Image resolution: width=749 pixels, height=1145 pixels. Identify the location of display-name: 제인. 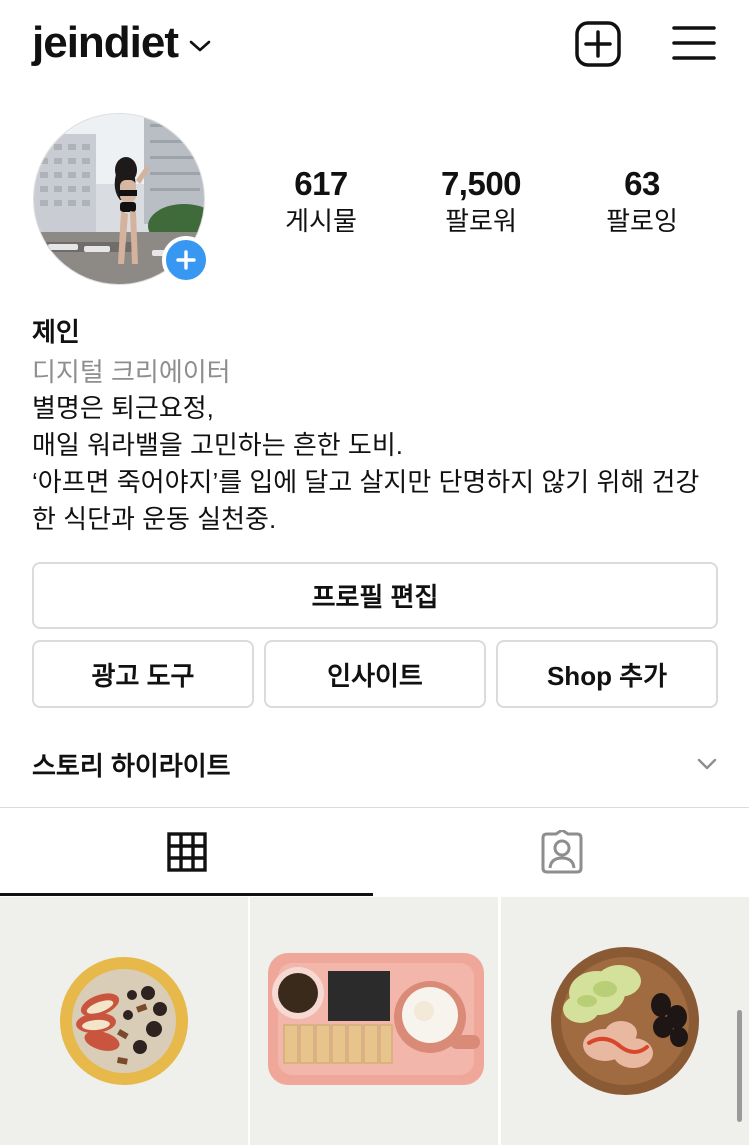
(56, 332).